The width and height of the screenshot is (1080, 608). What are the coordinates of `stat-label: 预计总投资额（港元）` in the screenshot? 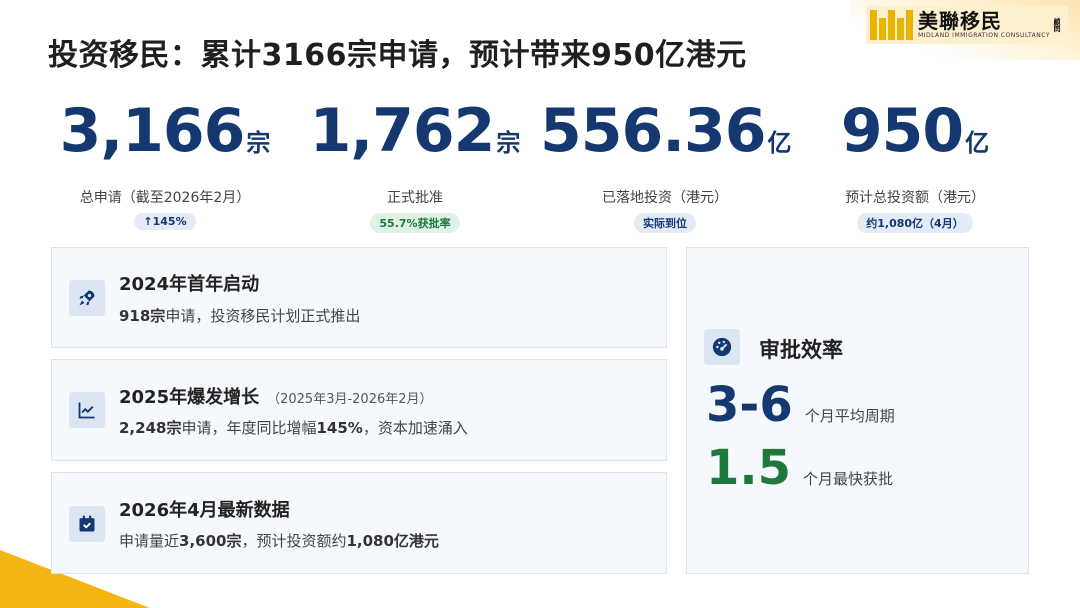 It's located at (915, 198).